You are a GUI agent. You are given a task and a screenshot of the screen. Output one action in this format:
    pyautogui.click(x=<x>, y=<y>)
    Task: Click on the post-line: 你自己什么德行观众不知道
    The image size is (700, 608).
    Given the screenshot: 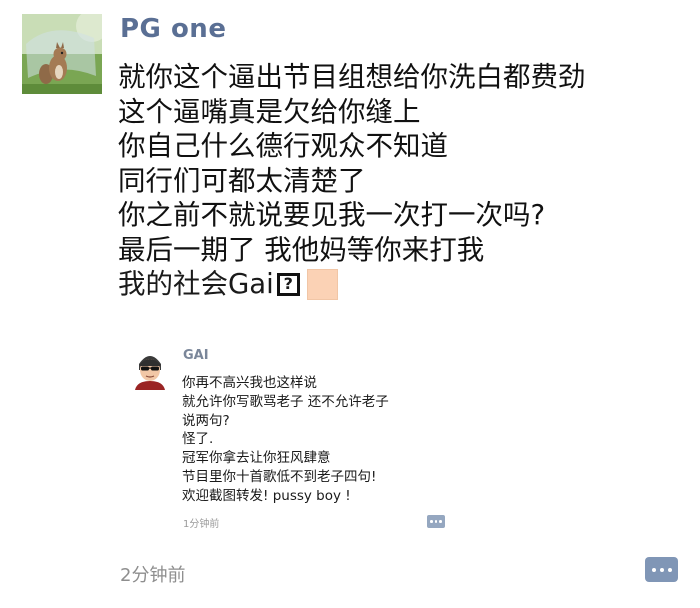 What is the action you would take?
    pyautogui.click(x=283, y=146)
    